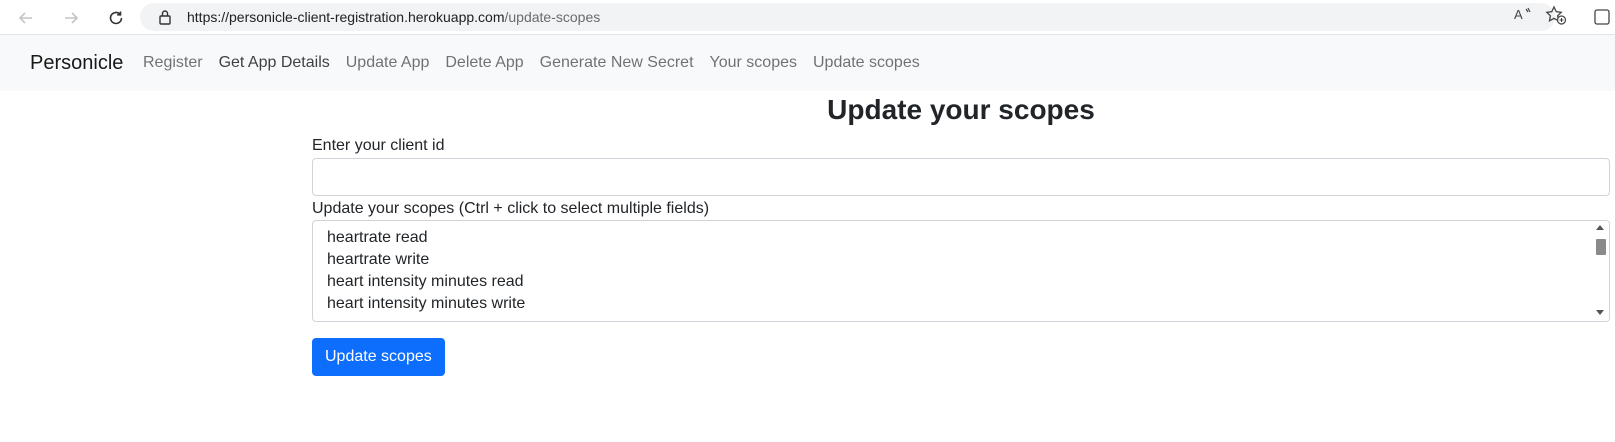 This screenshot has height=442, width=1615. What do you see at coordinates (866, 63) in the screenshot?
I see `nav-link-update-scopes: Update scopes` at bounding box center [866, 63].